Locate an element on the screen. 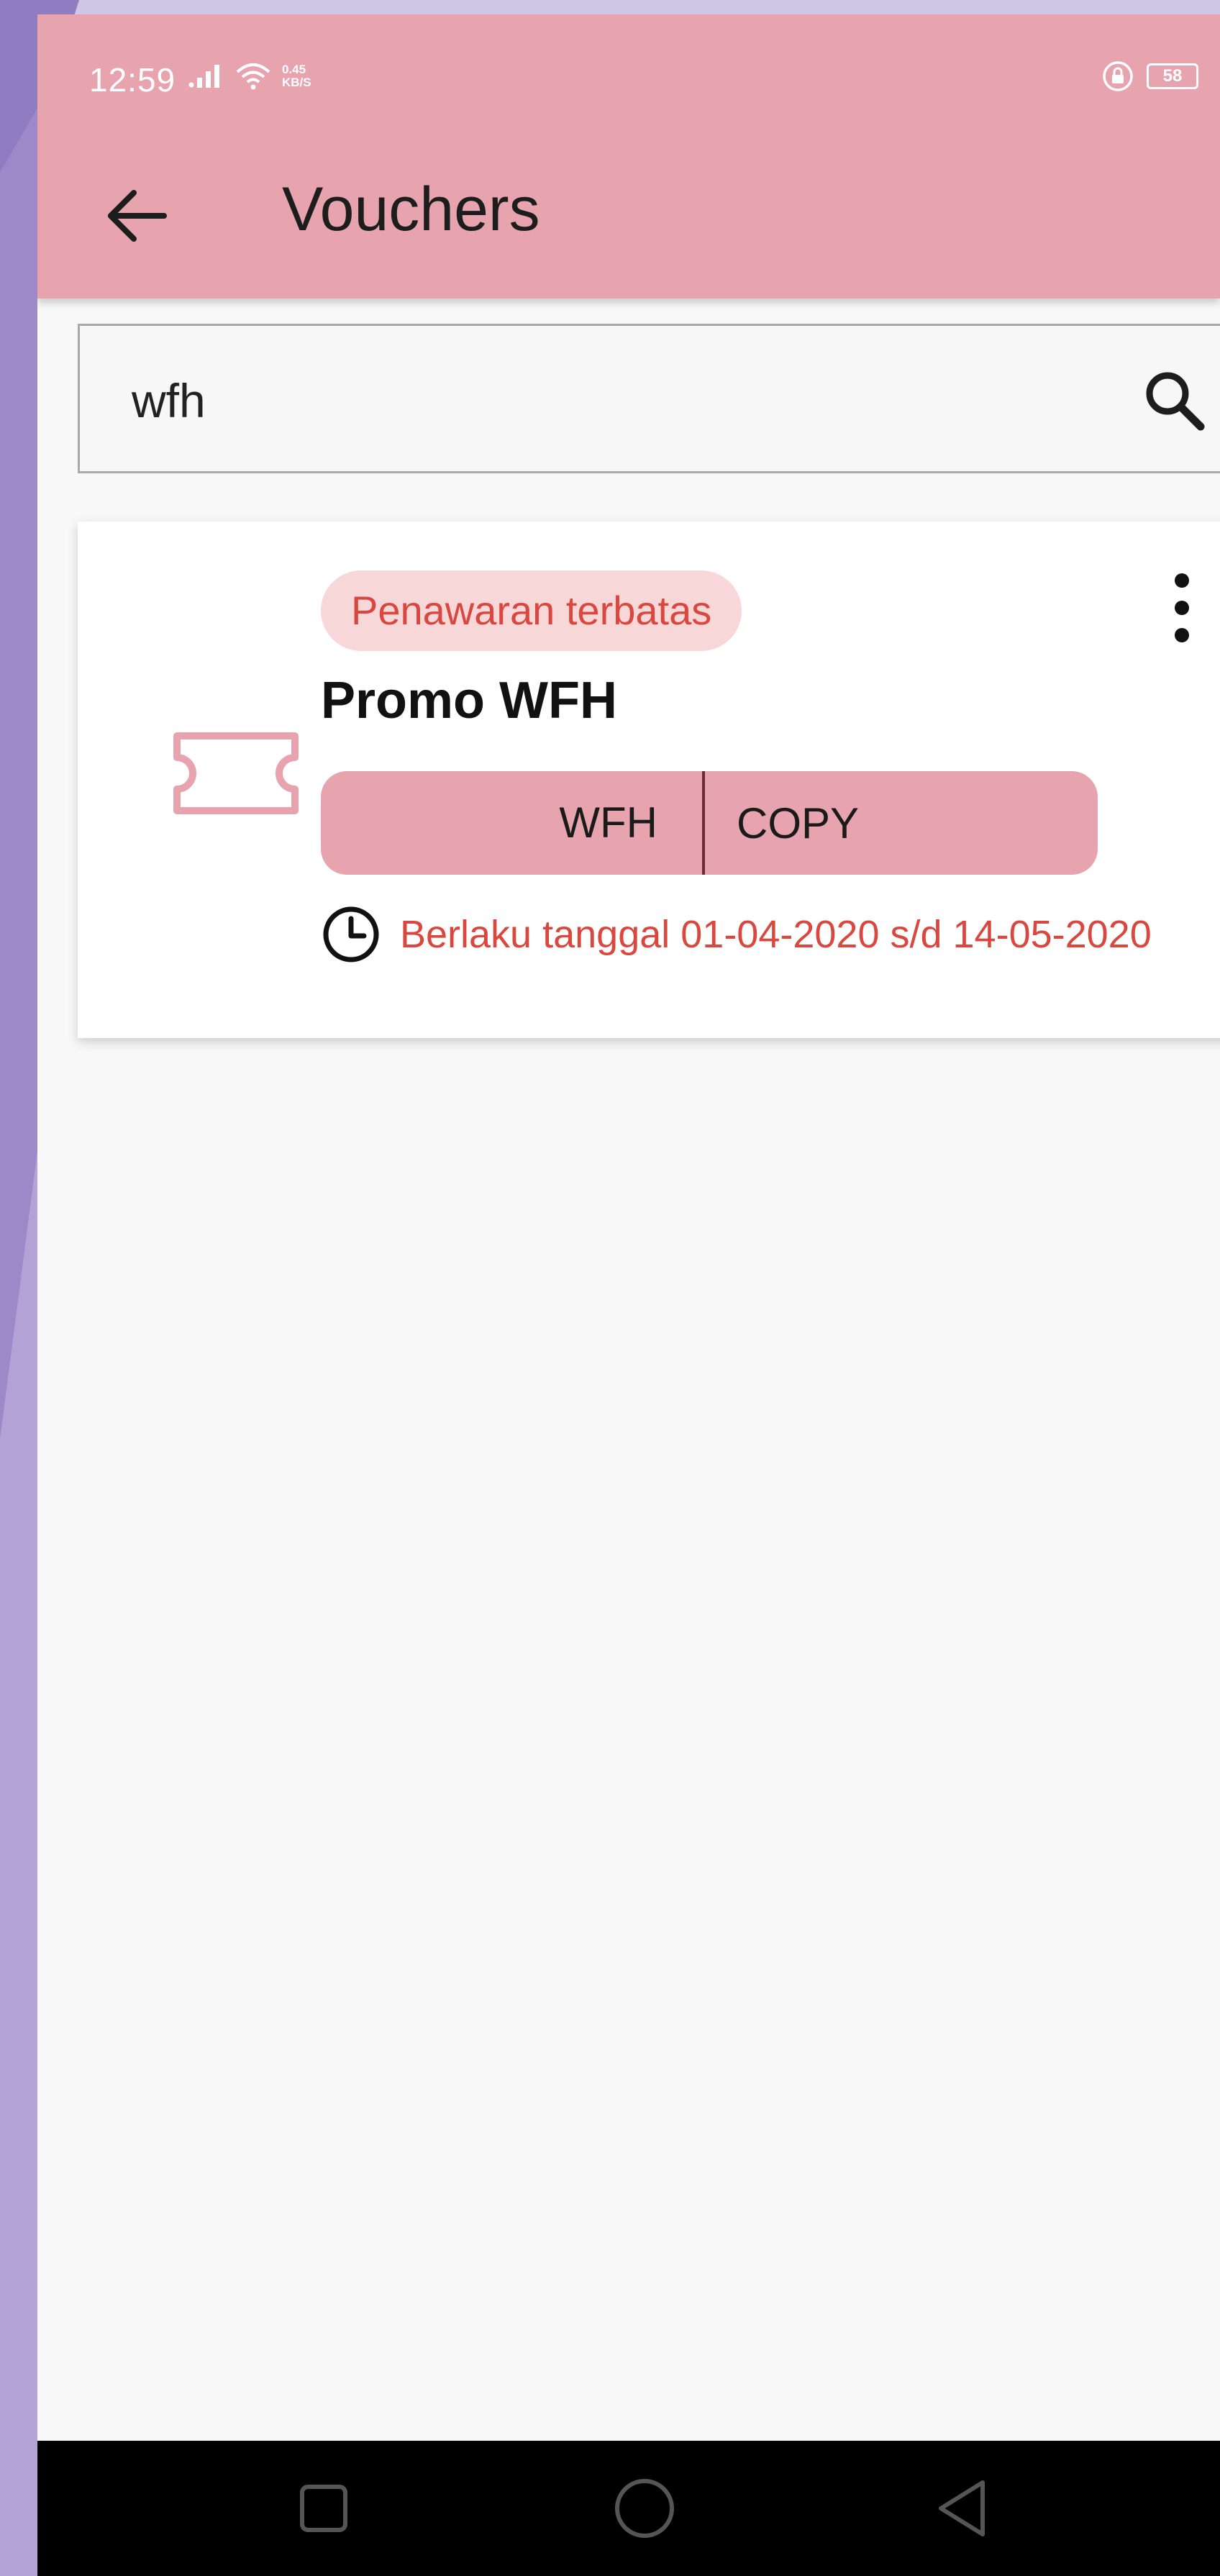  ticket-icon is located at coordinates (236, 773).